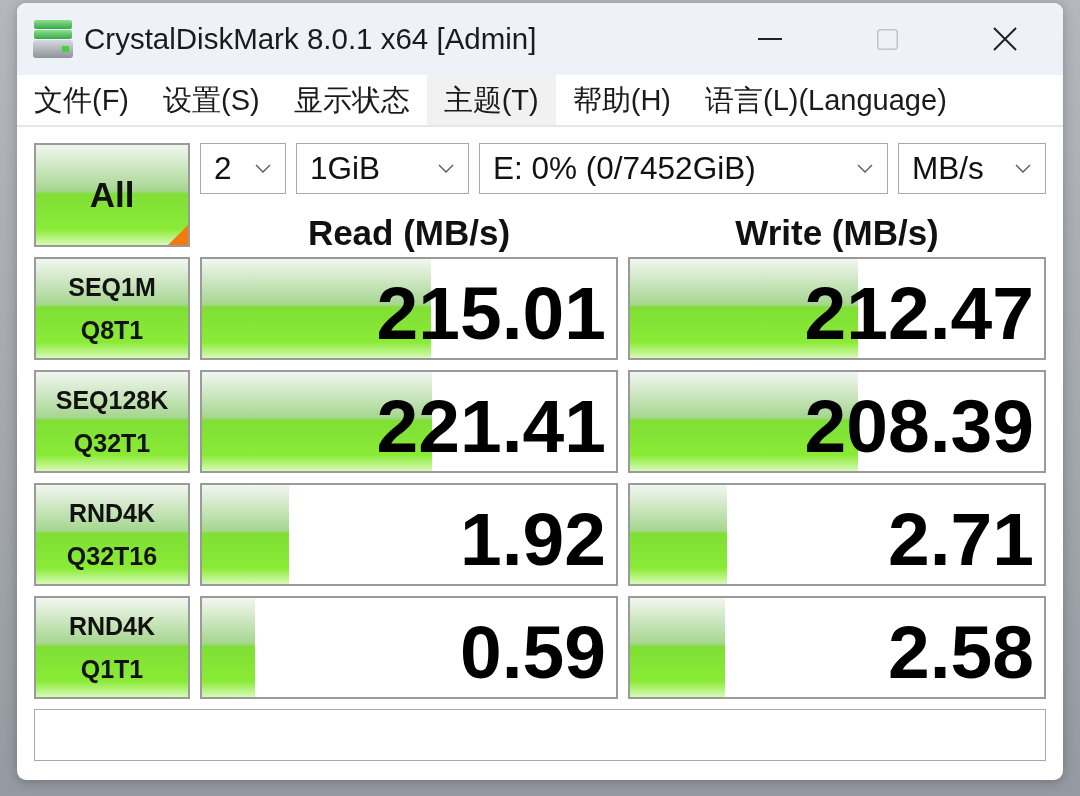 Image resolution: width=1080 pixels, height=796 pixels. Describe the element at coordinates (112, 421) in the screenshot. I see `test-button: SEQ128K Q32T1` at that location.